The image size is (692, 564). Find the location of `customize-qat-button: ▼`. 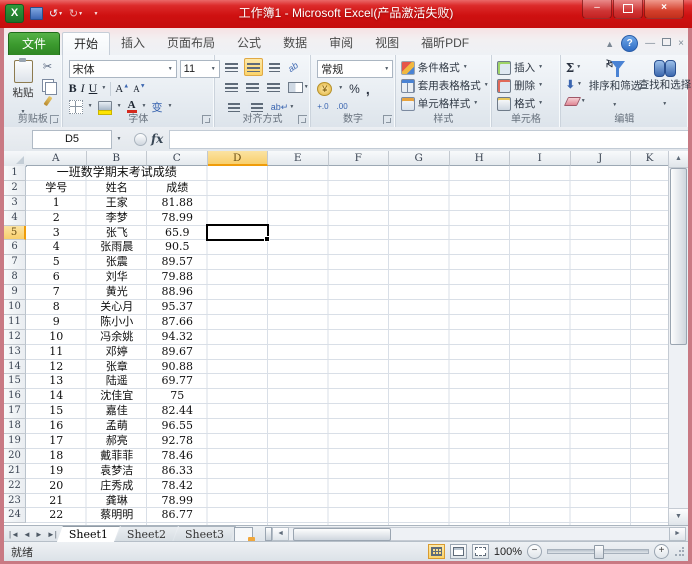

customize-qat-button: ▼ is located at coordinates (96, 14).